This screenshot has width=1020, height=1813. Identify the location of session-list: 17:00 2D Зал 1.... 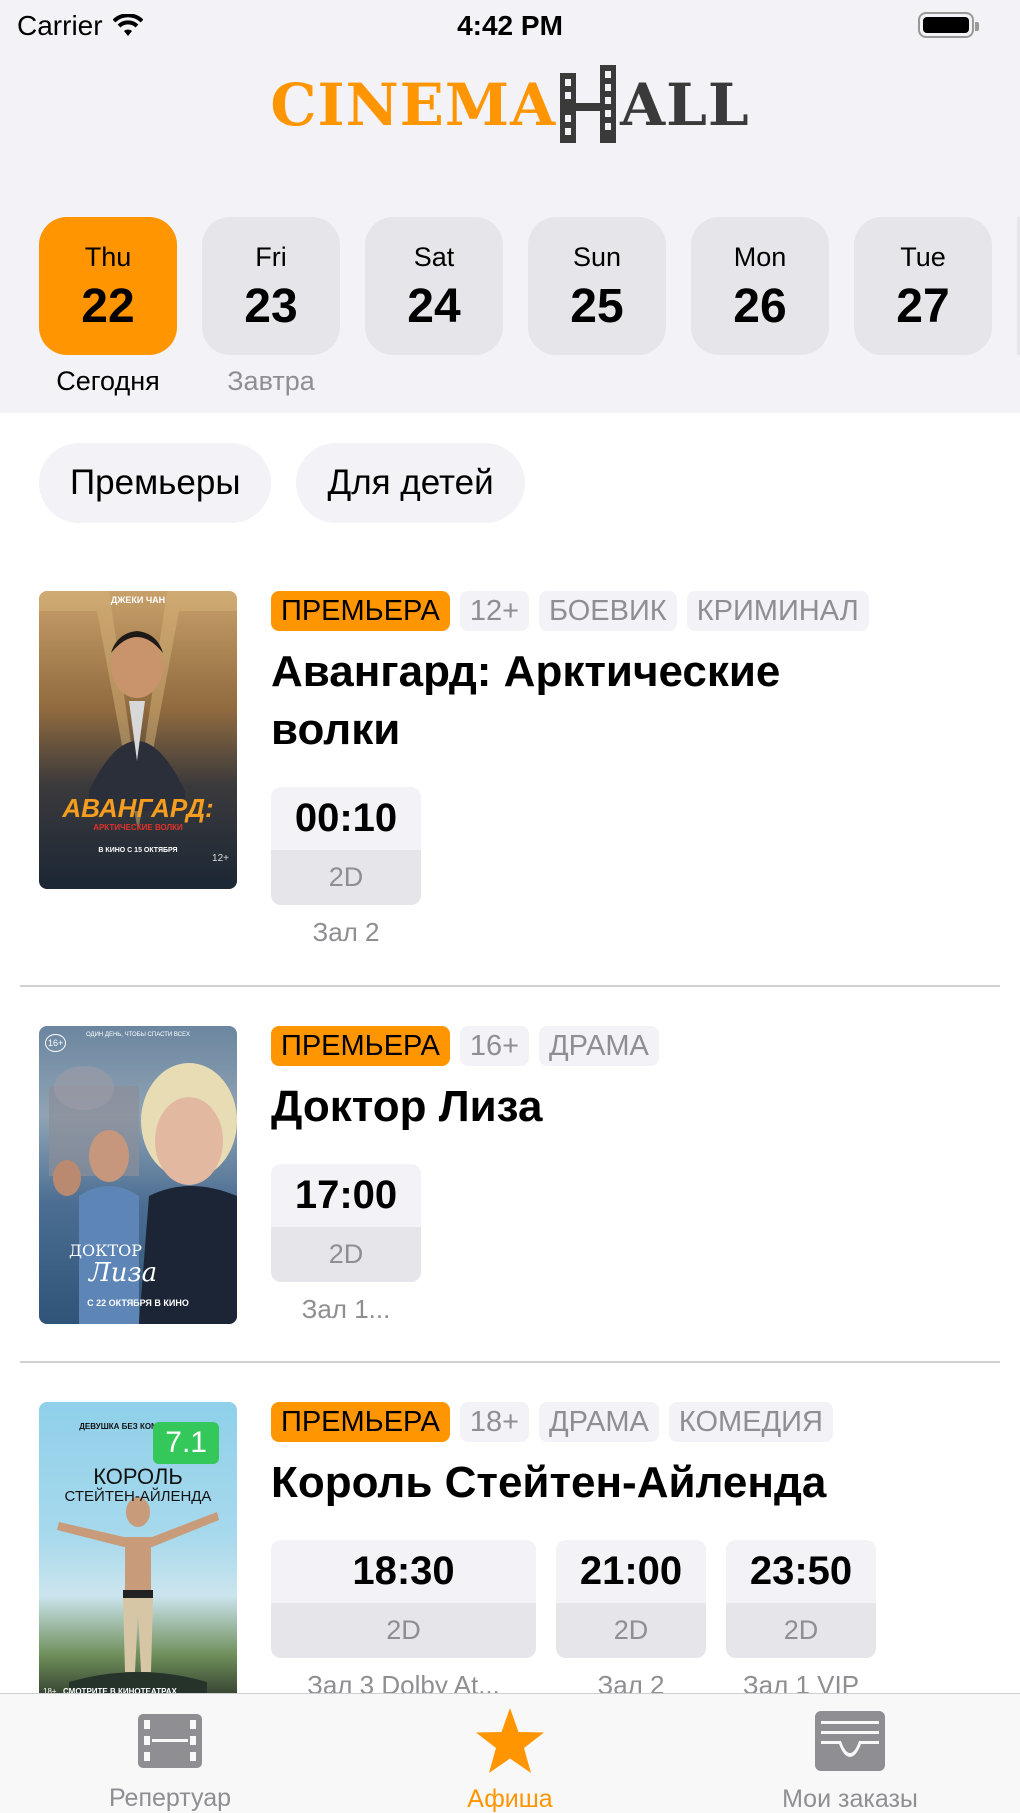
(635, 1244).